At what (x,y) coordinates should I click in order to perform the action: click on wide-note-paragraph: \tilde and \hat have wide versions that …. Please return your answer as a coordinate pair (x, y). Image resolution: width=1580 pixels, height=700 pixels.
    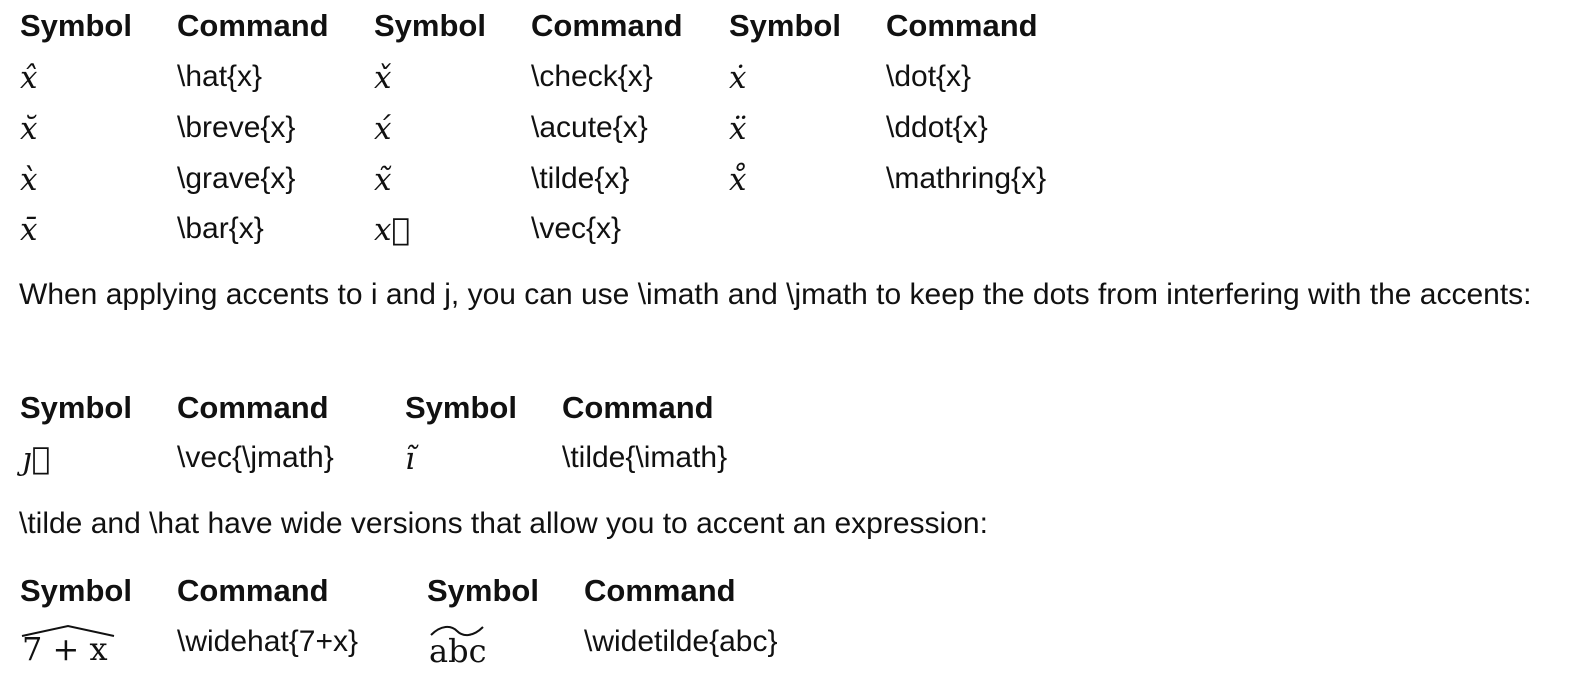
    Looking at the image, I should click on (503, 523).